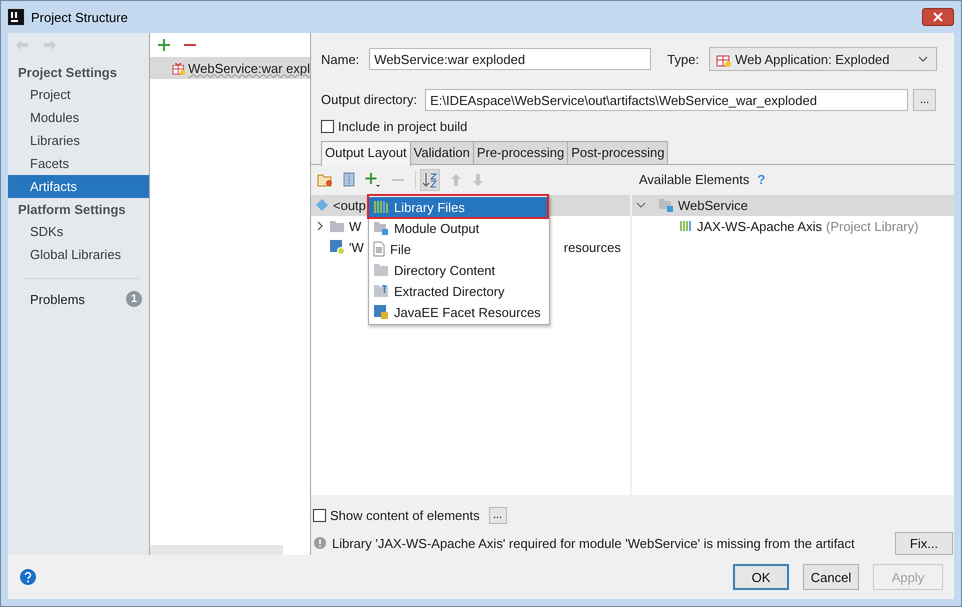 Image resolution: width=962 pixels, height=607 pixels. Describe the element at coordinates (713, 205) in the screenshot. I see `tree-label: WebService` at that location.